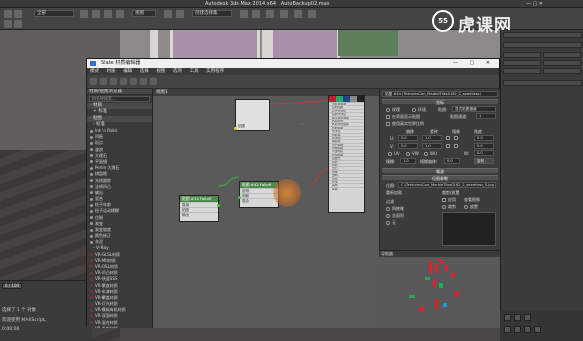 The image size is (583, 341). What do you see at coordinates (527, 329) in the screenshot?
I see `orbit-icon` at bounding box center [527, 329].